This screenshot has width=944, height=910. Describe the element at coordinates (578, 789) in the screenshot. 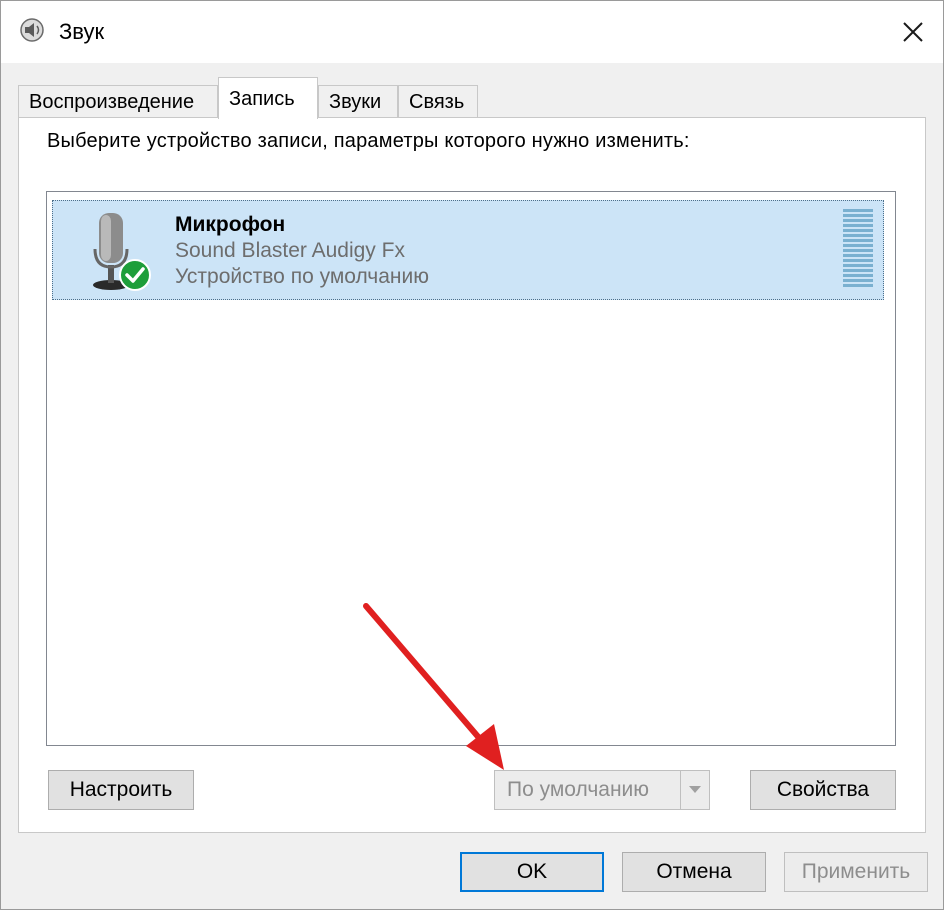

I see `set-default-label: По умолчанию` at that location.